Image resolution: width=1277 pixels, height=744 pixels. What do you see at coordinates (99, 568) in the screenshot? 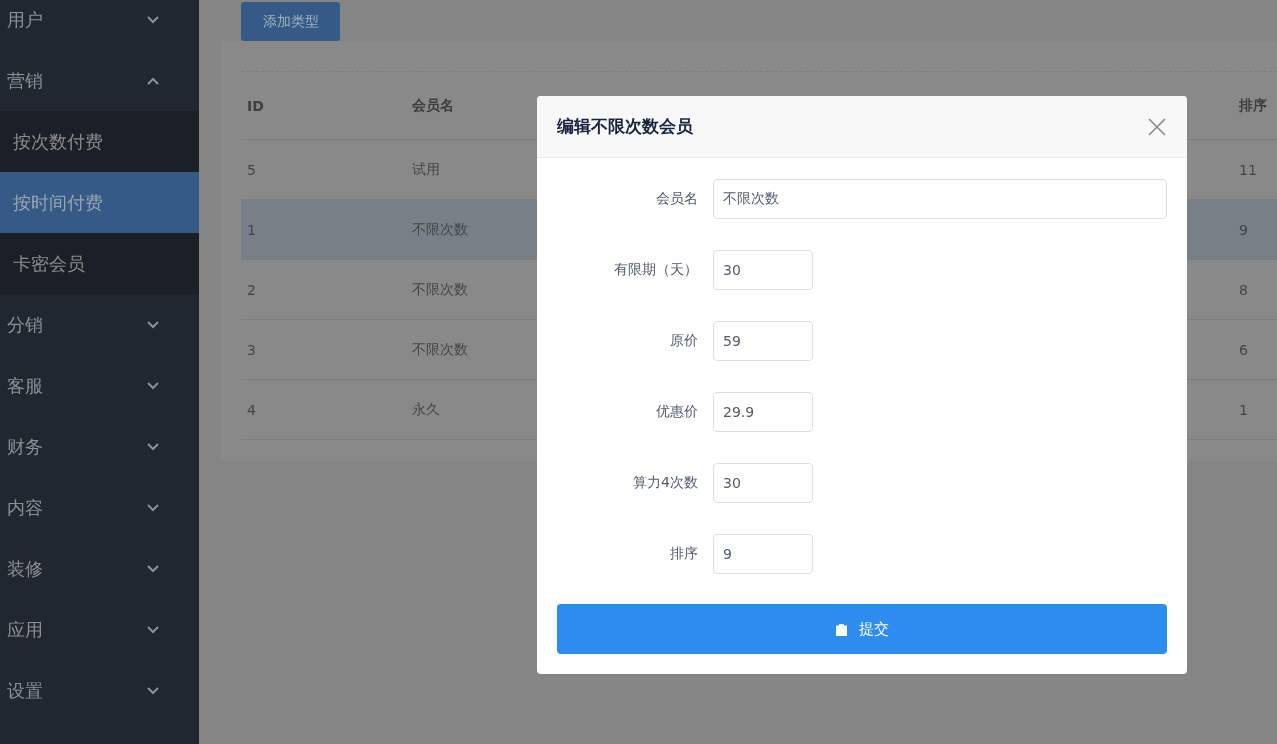
I see `menu-item: 装修` at bounding box center [99, 568].